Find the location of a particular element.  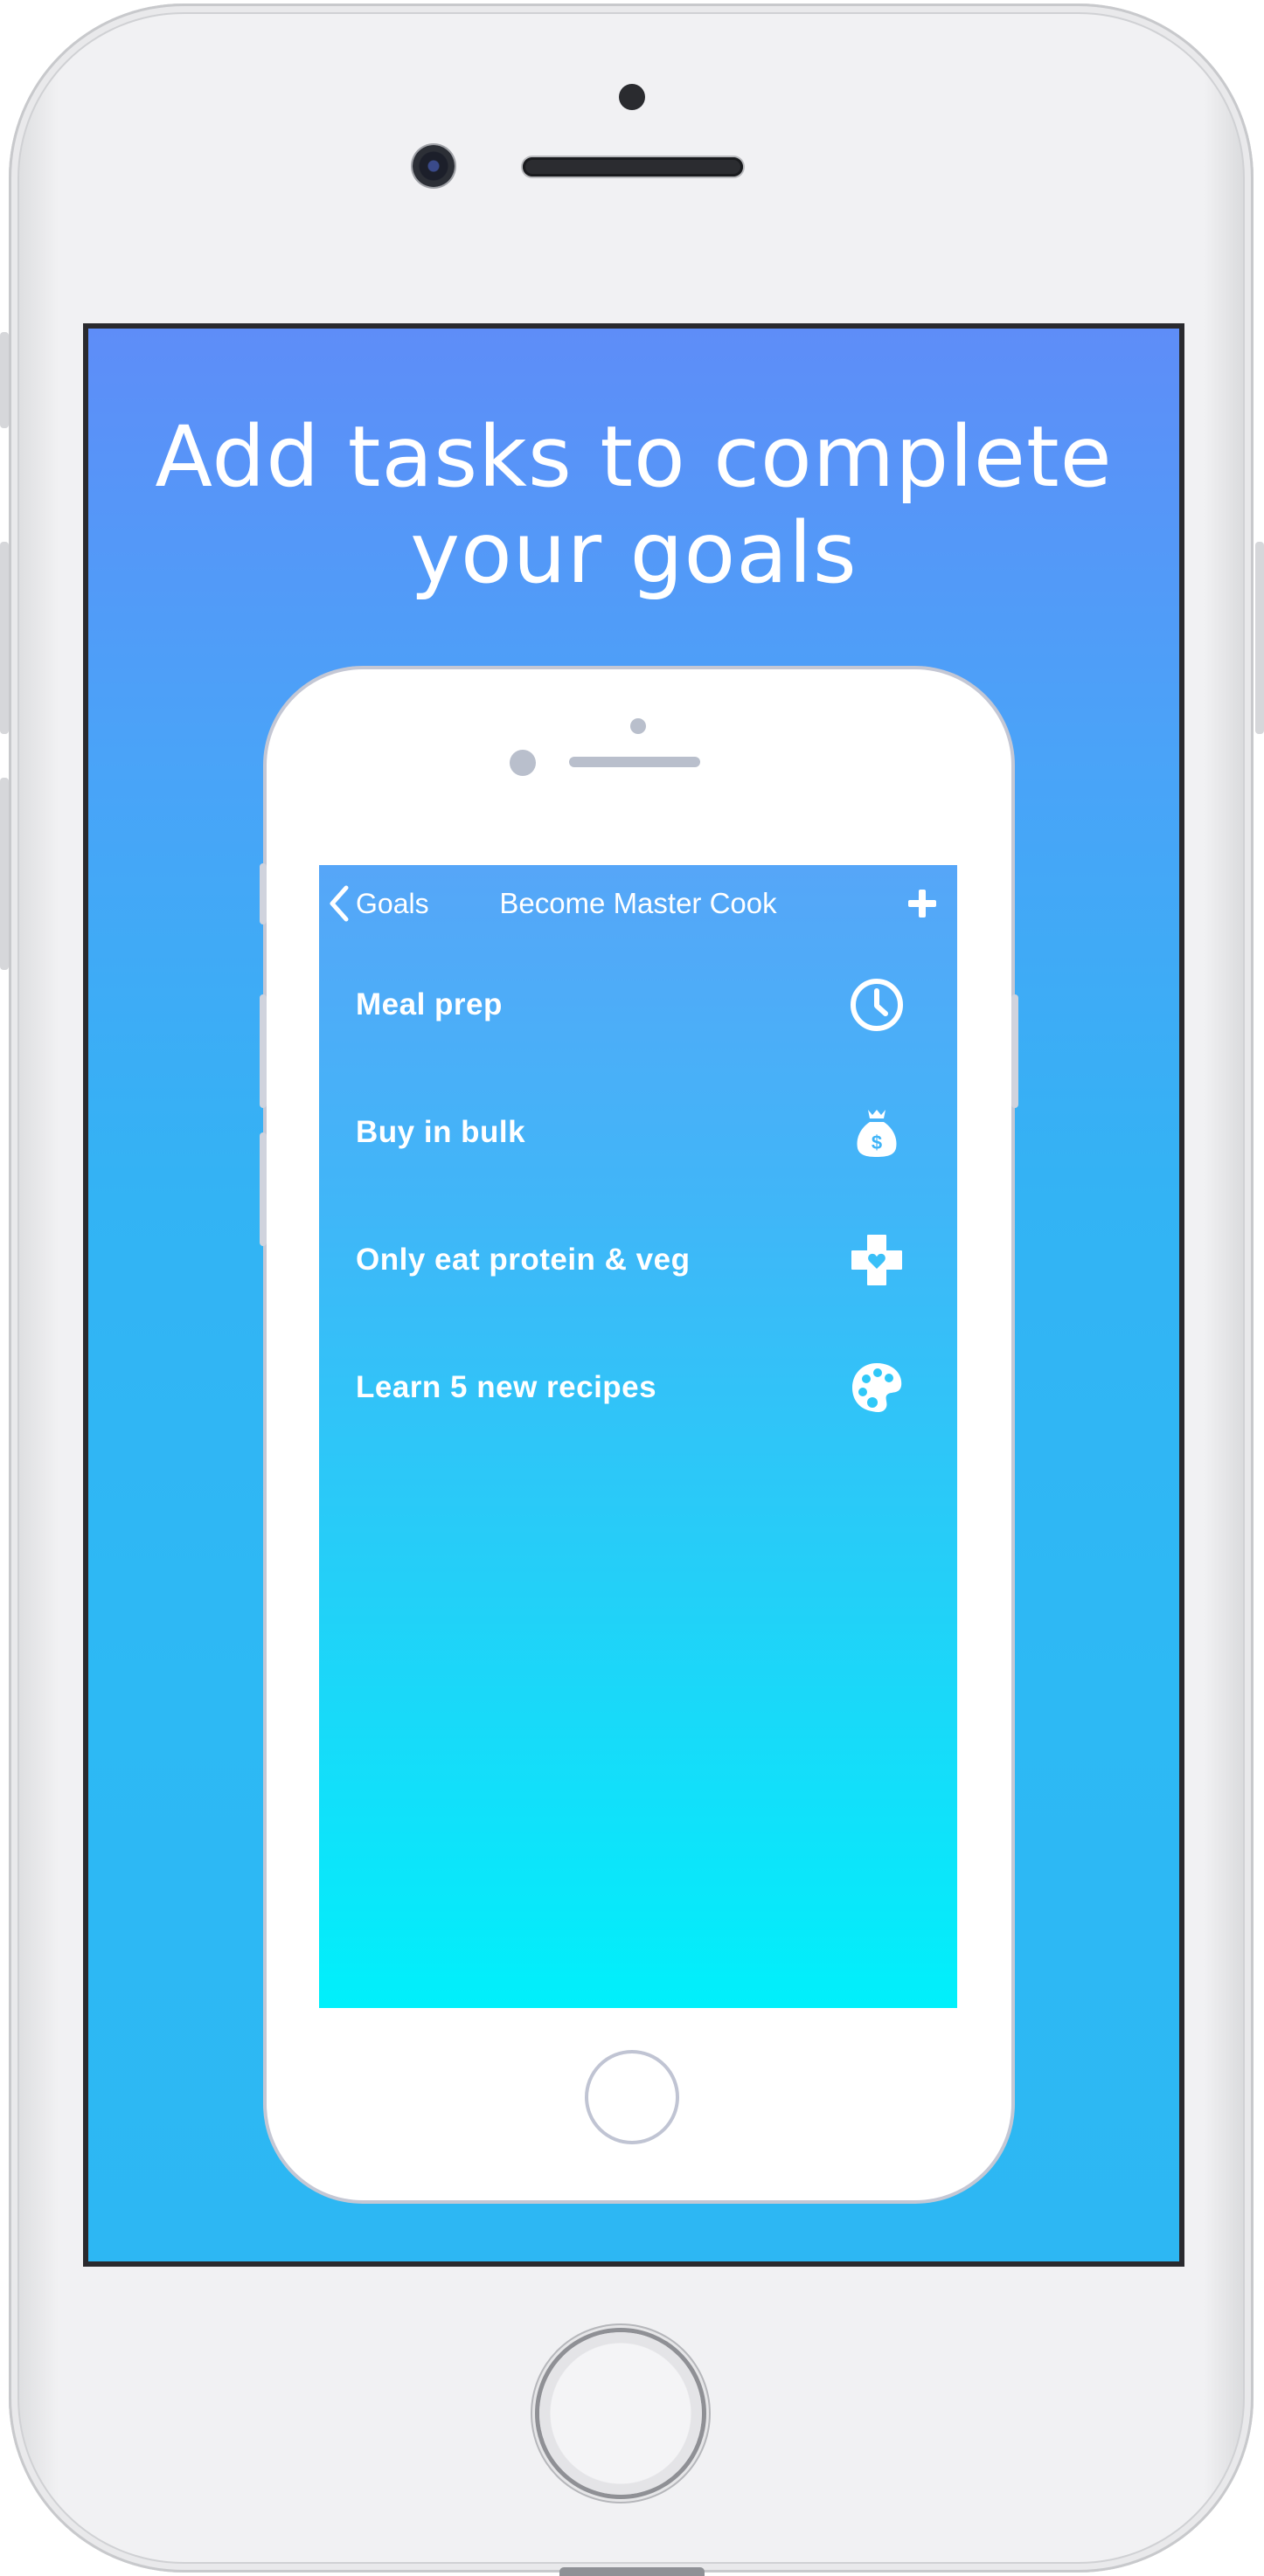

earpiece-speaker is located at coordinates (633, 167).